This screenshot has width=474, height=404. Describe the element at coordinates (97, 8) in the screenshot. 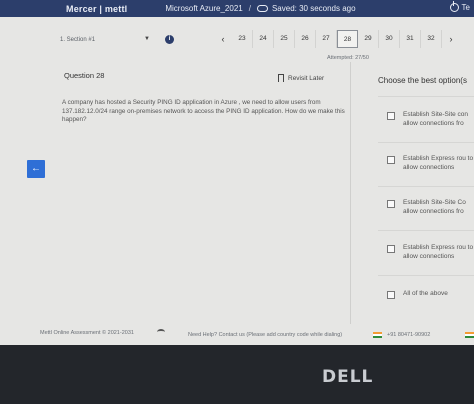

I see `brand-logo: Mercer | mettl` at that location.